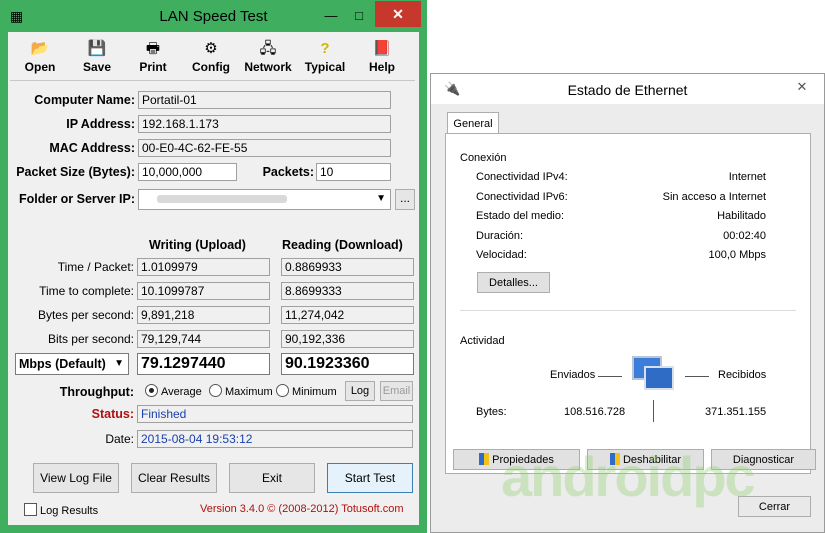 The width and height of the screenshot is (825, 533). Describe the element at coordinates (353, 172) in the screenshot. I see `packets-input: 10` at that location.